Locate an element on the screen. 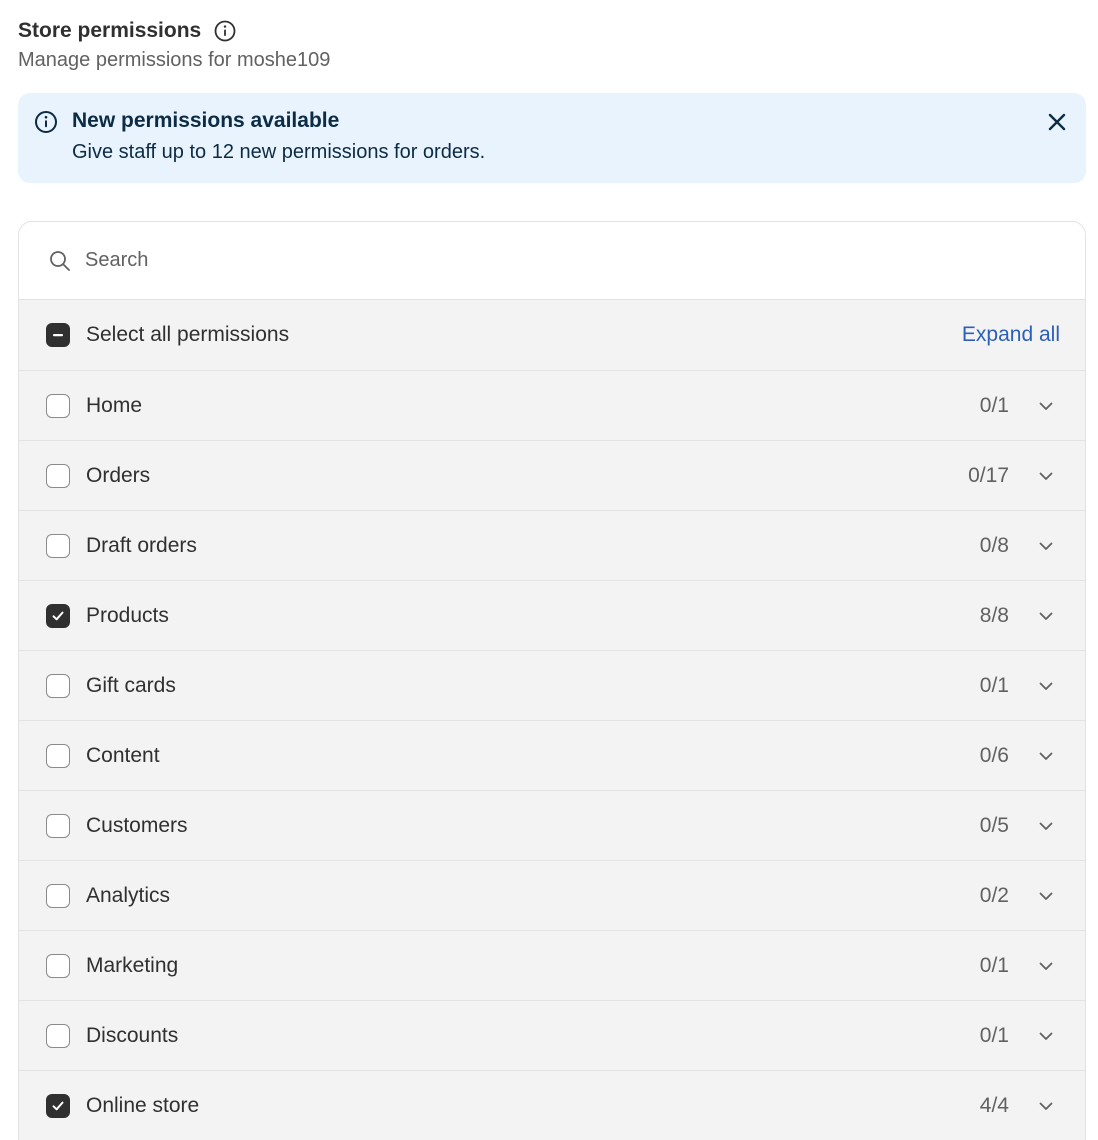 This screenshot has height=1140, width=1098. permission-count: 0/8 is located at coordinates (994, 545).